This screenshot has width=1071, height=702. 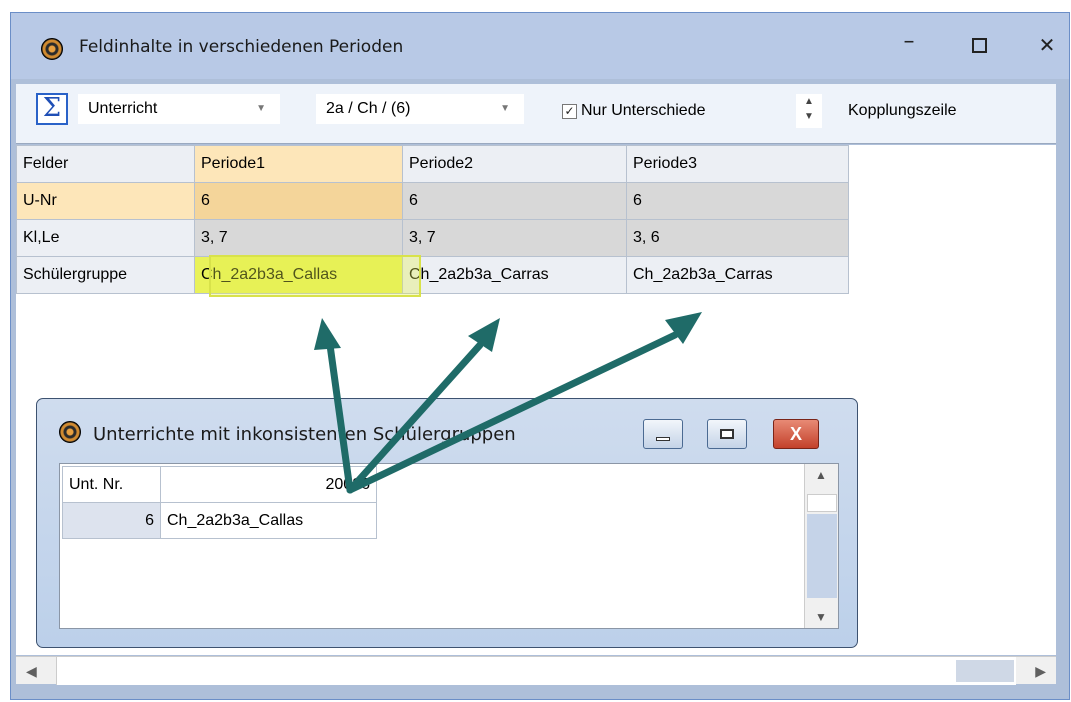 What do you see at coordinates (105, 201) in the screenshot?
I see `row-label-unr: U-Nr` at bounding box center [105, 201].